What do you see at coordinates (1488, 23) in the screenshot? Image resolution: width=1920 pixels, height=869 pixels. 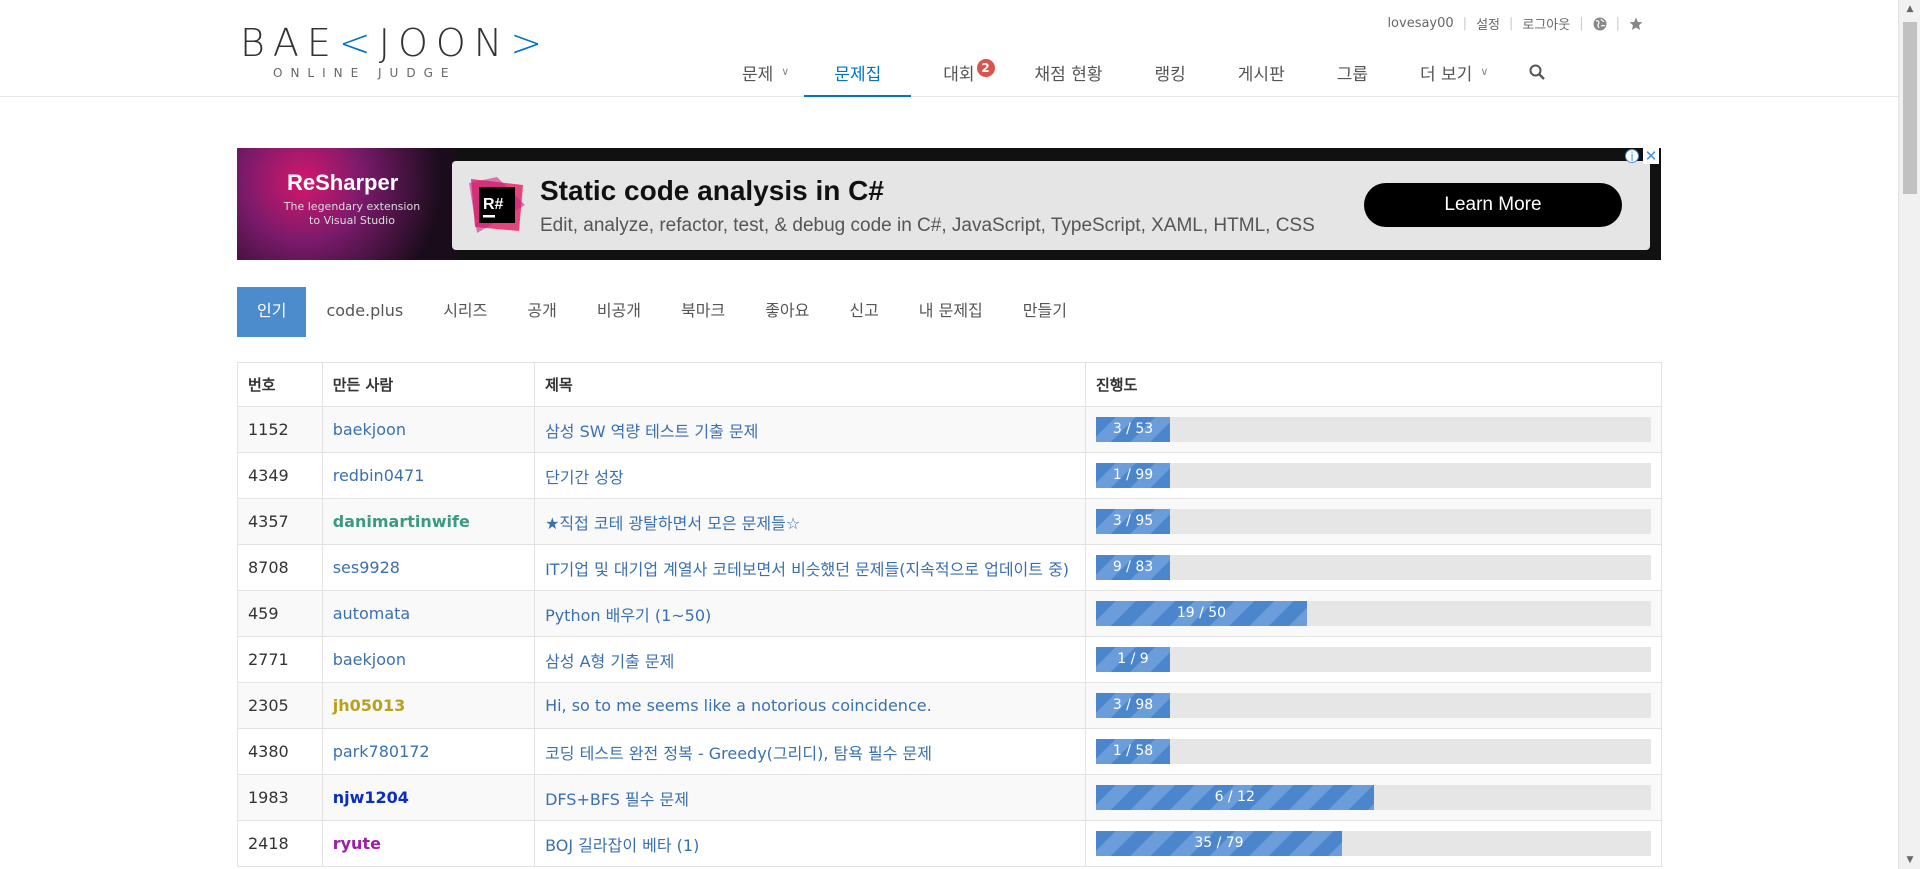 I see `settings-link: 설정` at bounding box center [1488, 23].